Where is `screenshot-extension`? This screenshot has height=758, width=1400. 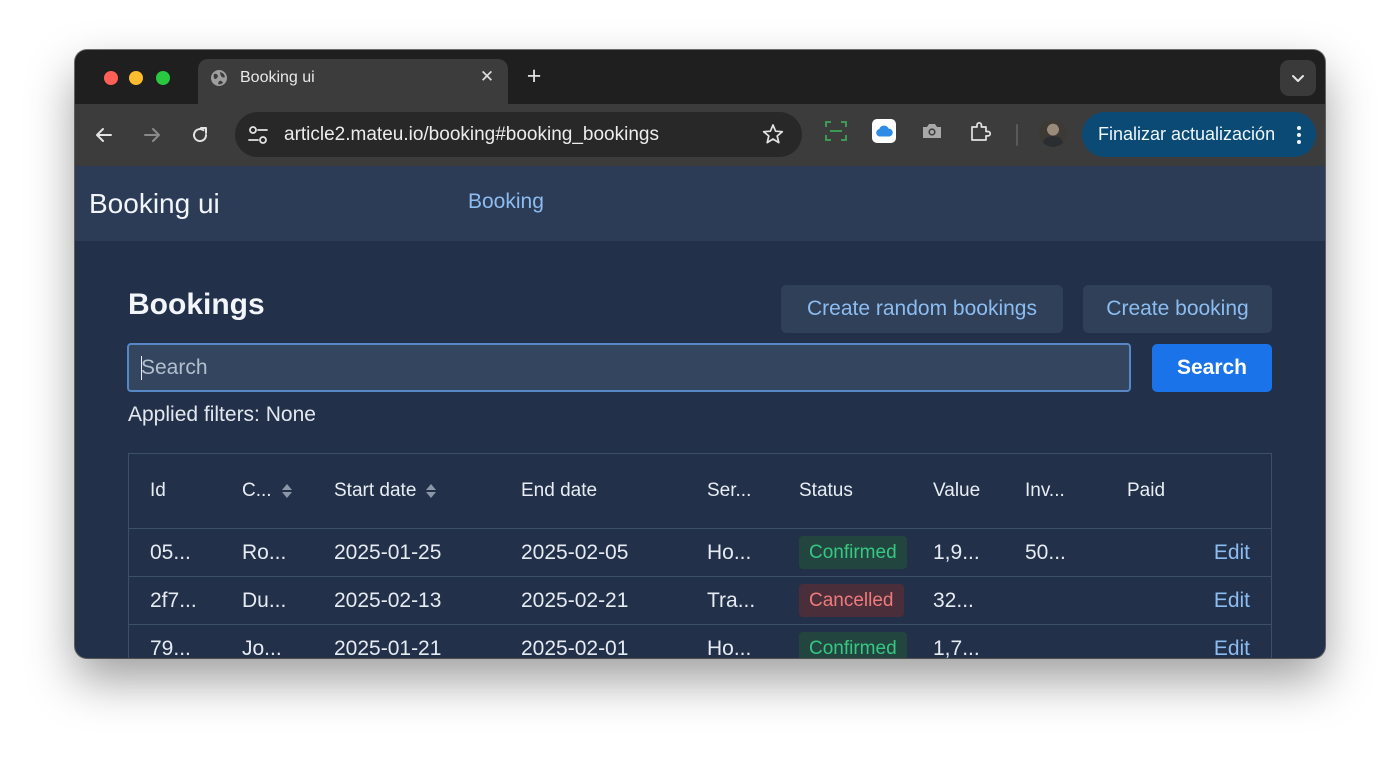 screenshot-extension is located at coordinates (836, 131).